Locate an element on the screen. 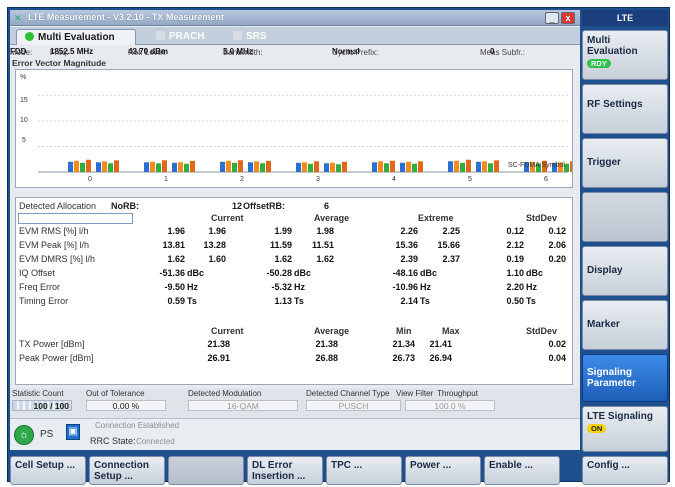  softkey-trigger: Trigger is located at coordinates (625, 163).